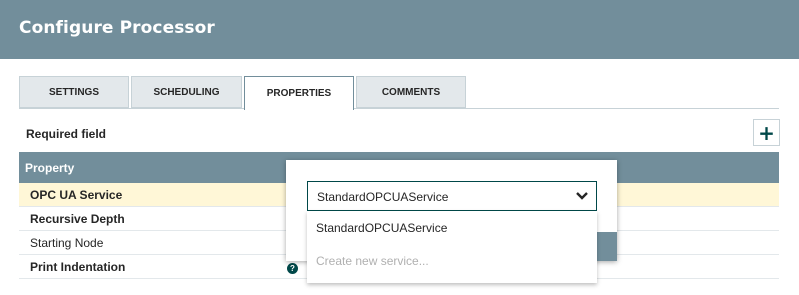  I want to click on tab-comments: COMMENTS, so click(411, 92).